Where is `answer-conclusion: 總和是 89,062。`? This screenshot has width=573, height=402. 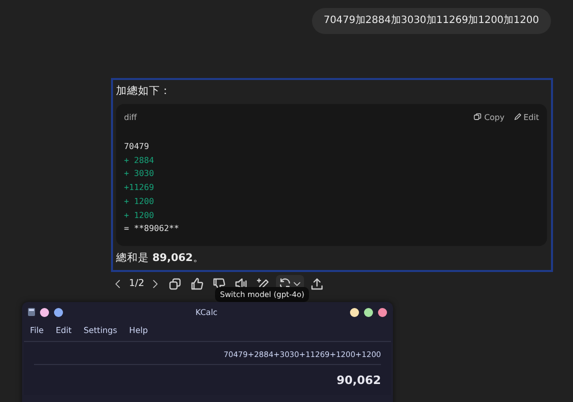
answer-conclusion: 總和是 89,062。 is located at coordinates (160, 258).